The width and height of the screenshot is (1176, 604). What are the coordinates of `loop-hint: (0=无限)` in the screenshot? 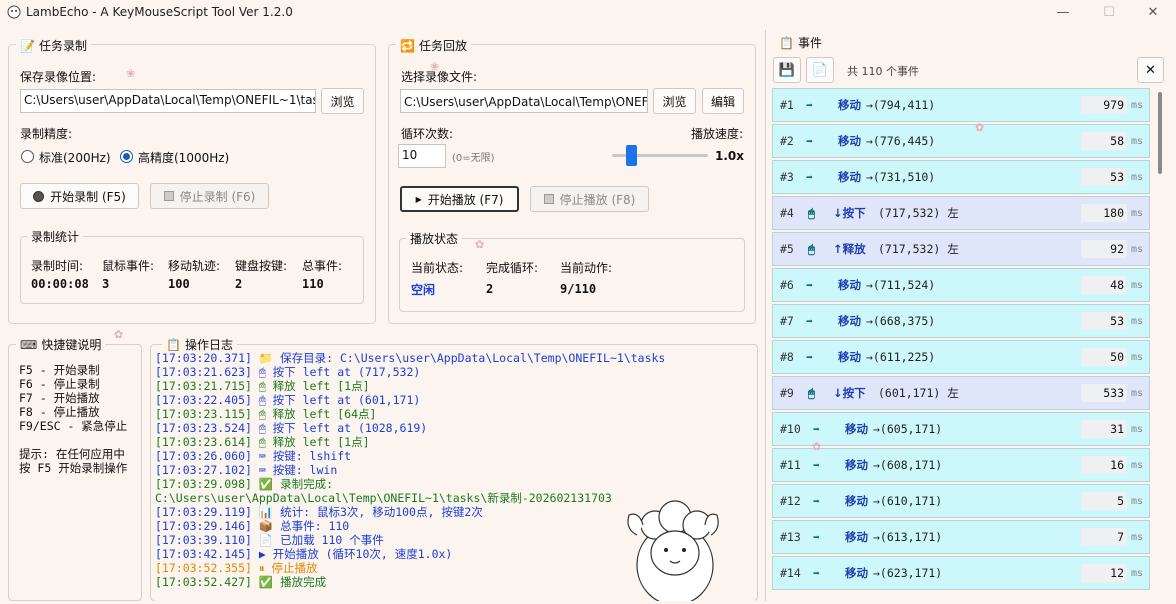 It's located at (473, 158).